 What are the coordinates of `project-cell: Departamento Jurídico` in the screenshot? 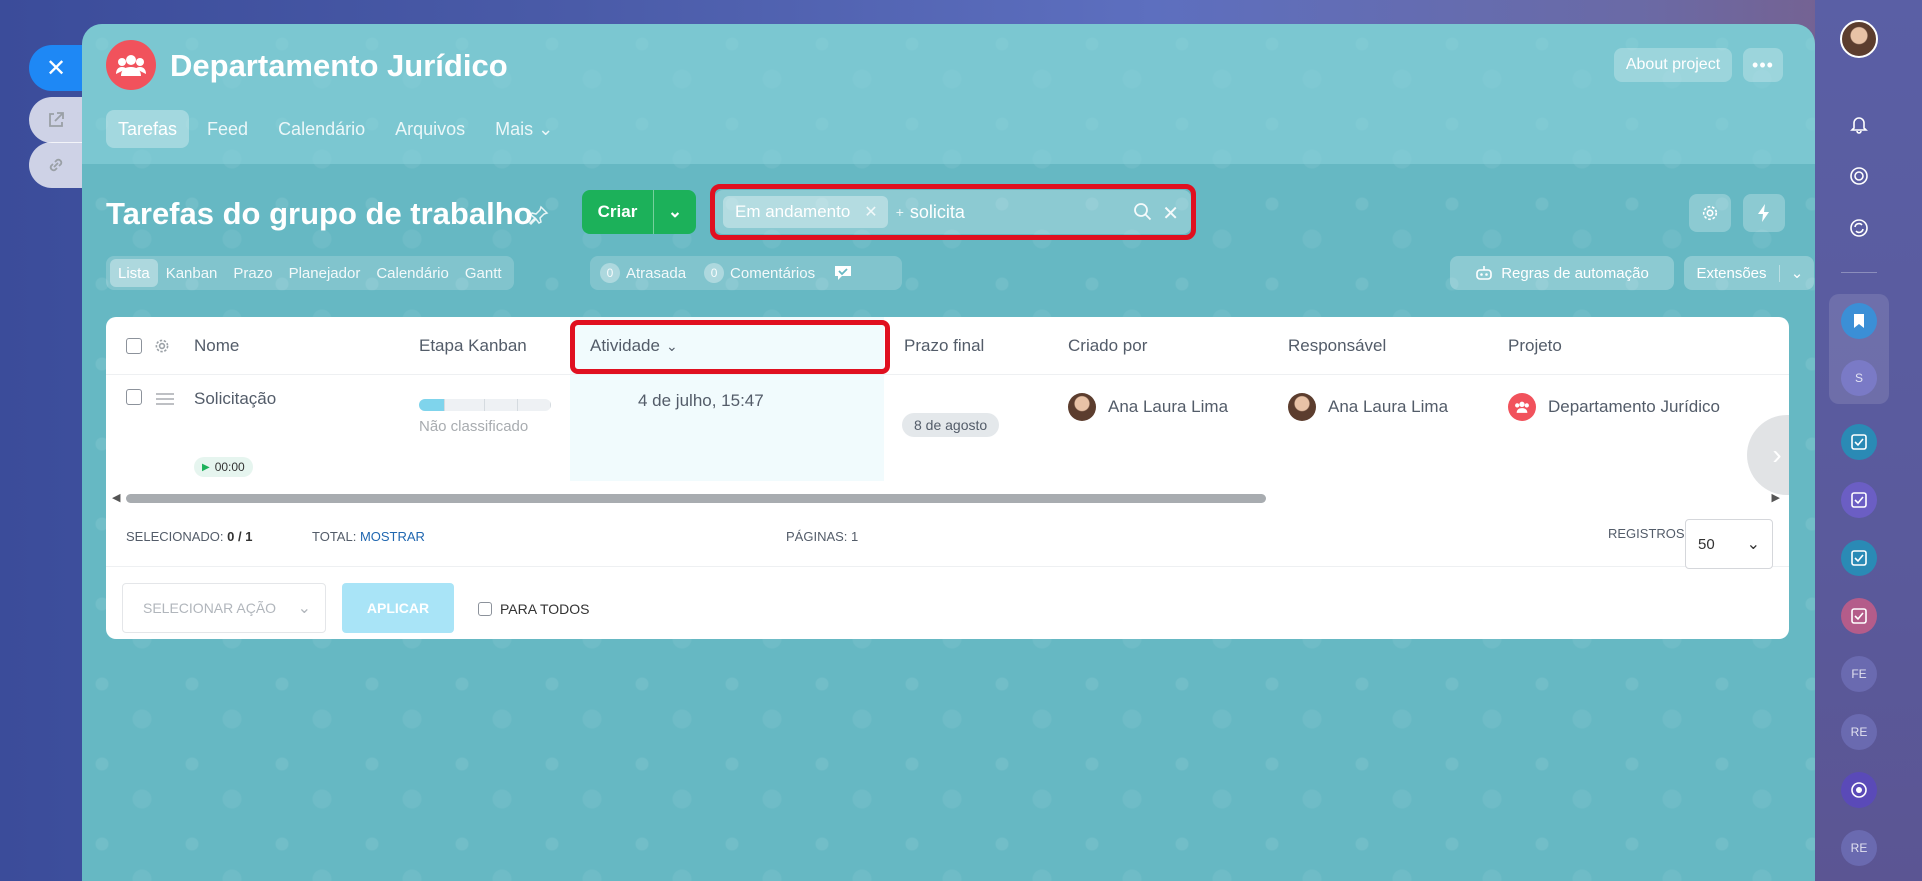 It's located at (1614, 407).